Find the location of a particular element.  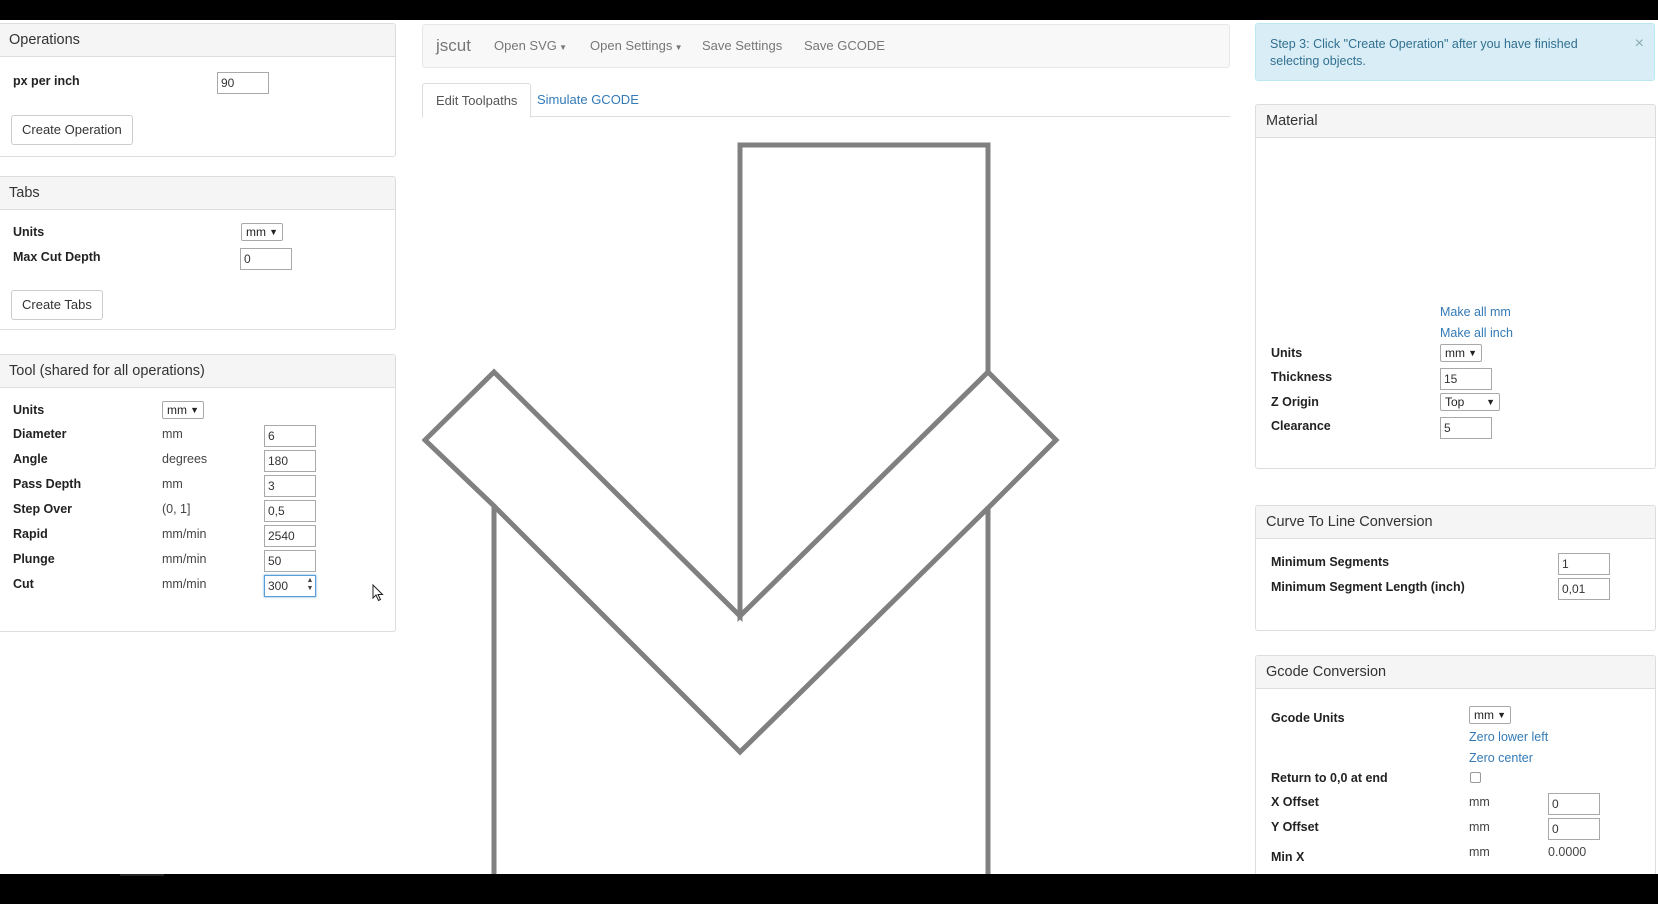

tool-plunge-label: Plunge is located at coordinates (34, 559).